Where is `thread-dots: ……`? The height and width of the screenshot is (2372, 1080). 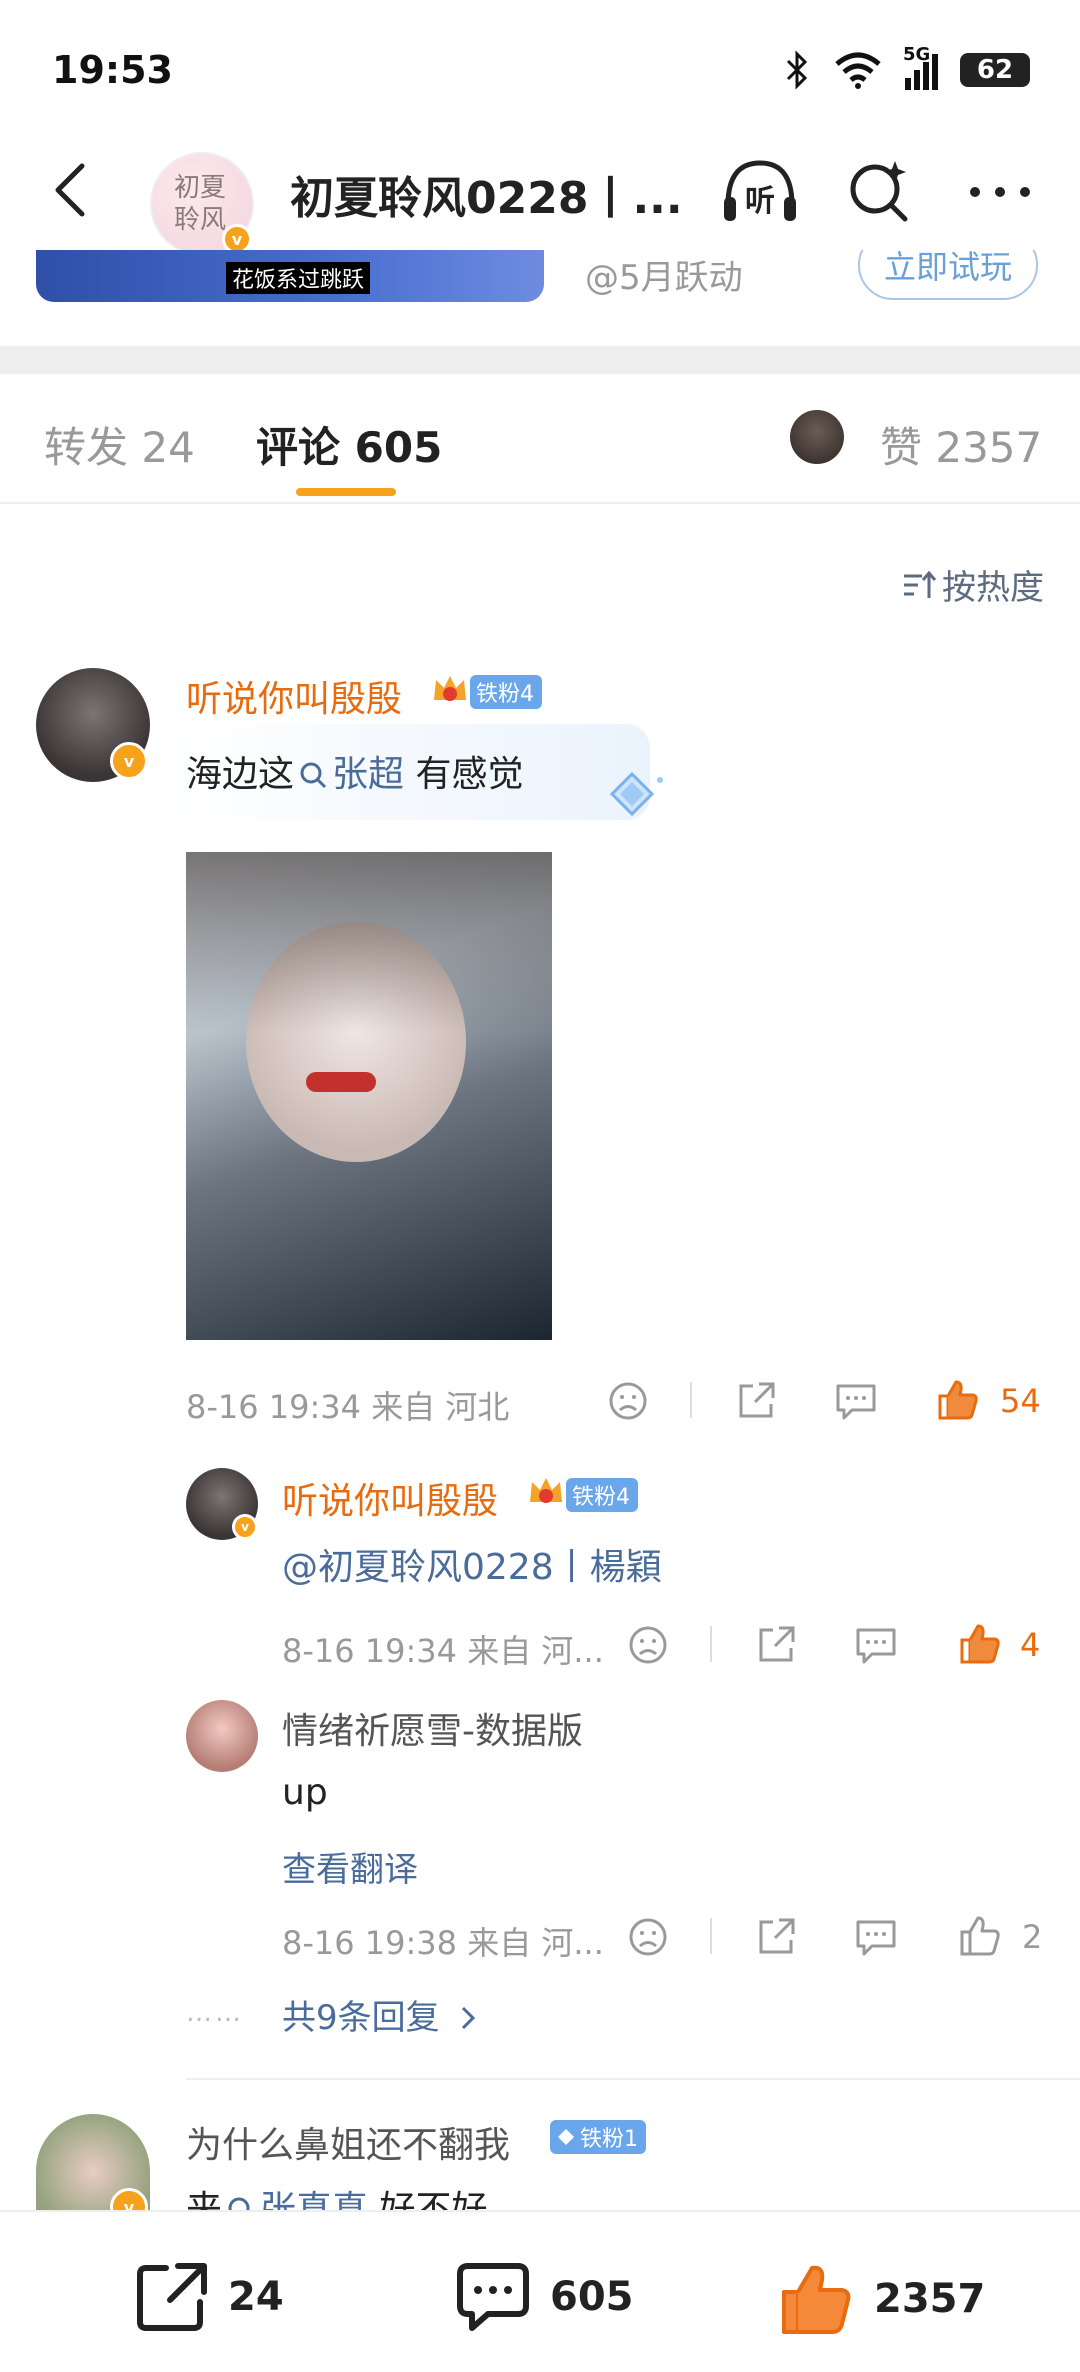
thread-dots: …… is located at coordinates (215, 2013).